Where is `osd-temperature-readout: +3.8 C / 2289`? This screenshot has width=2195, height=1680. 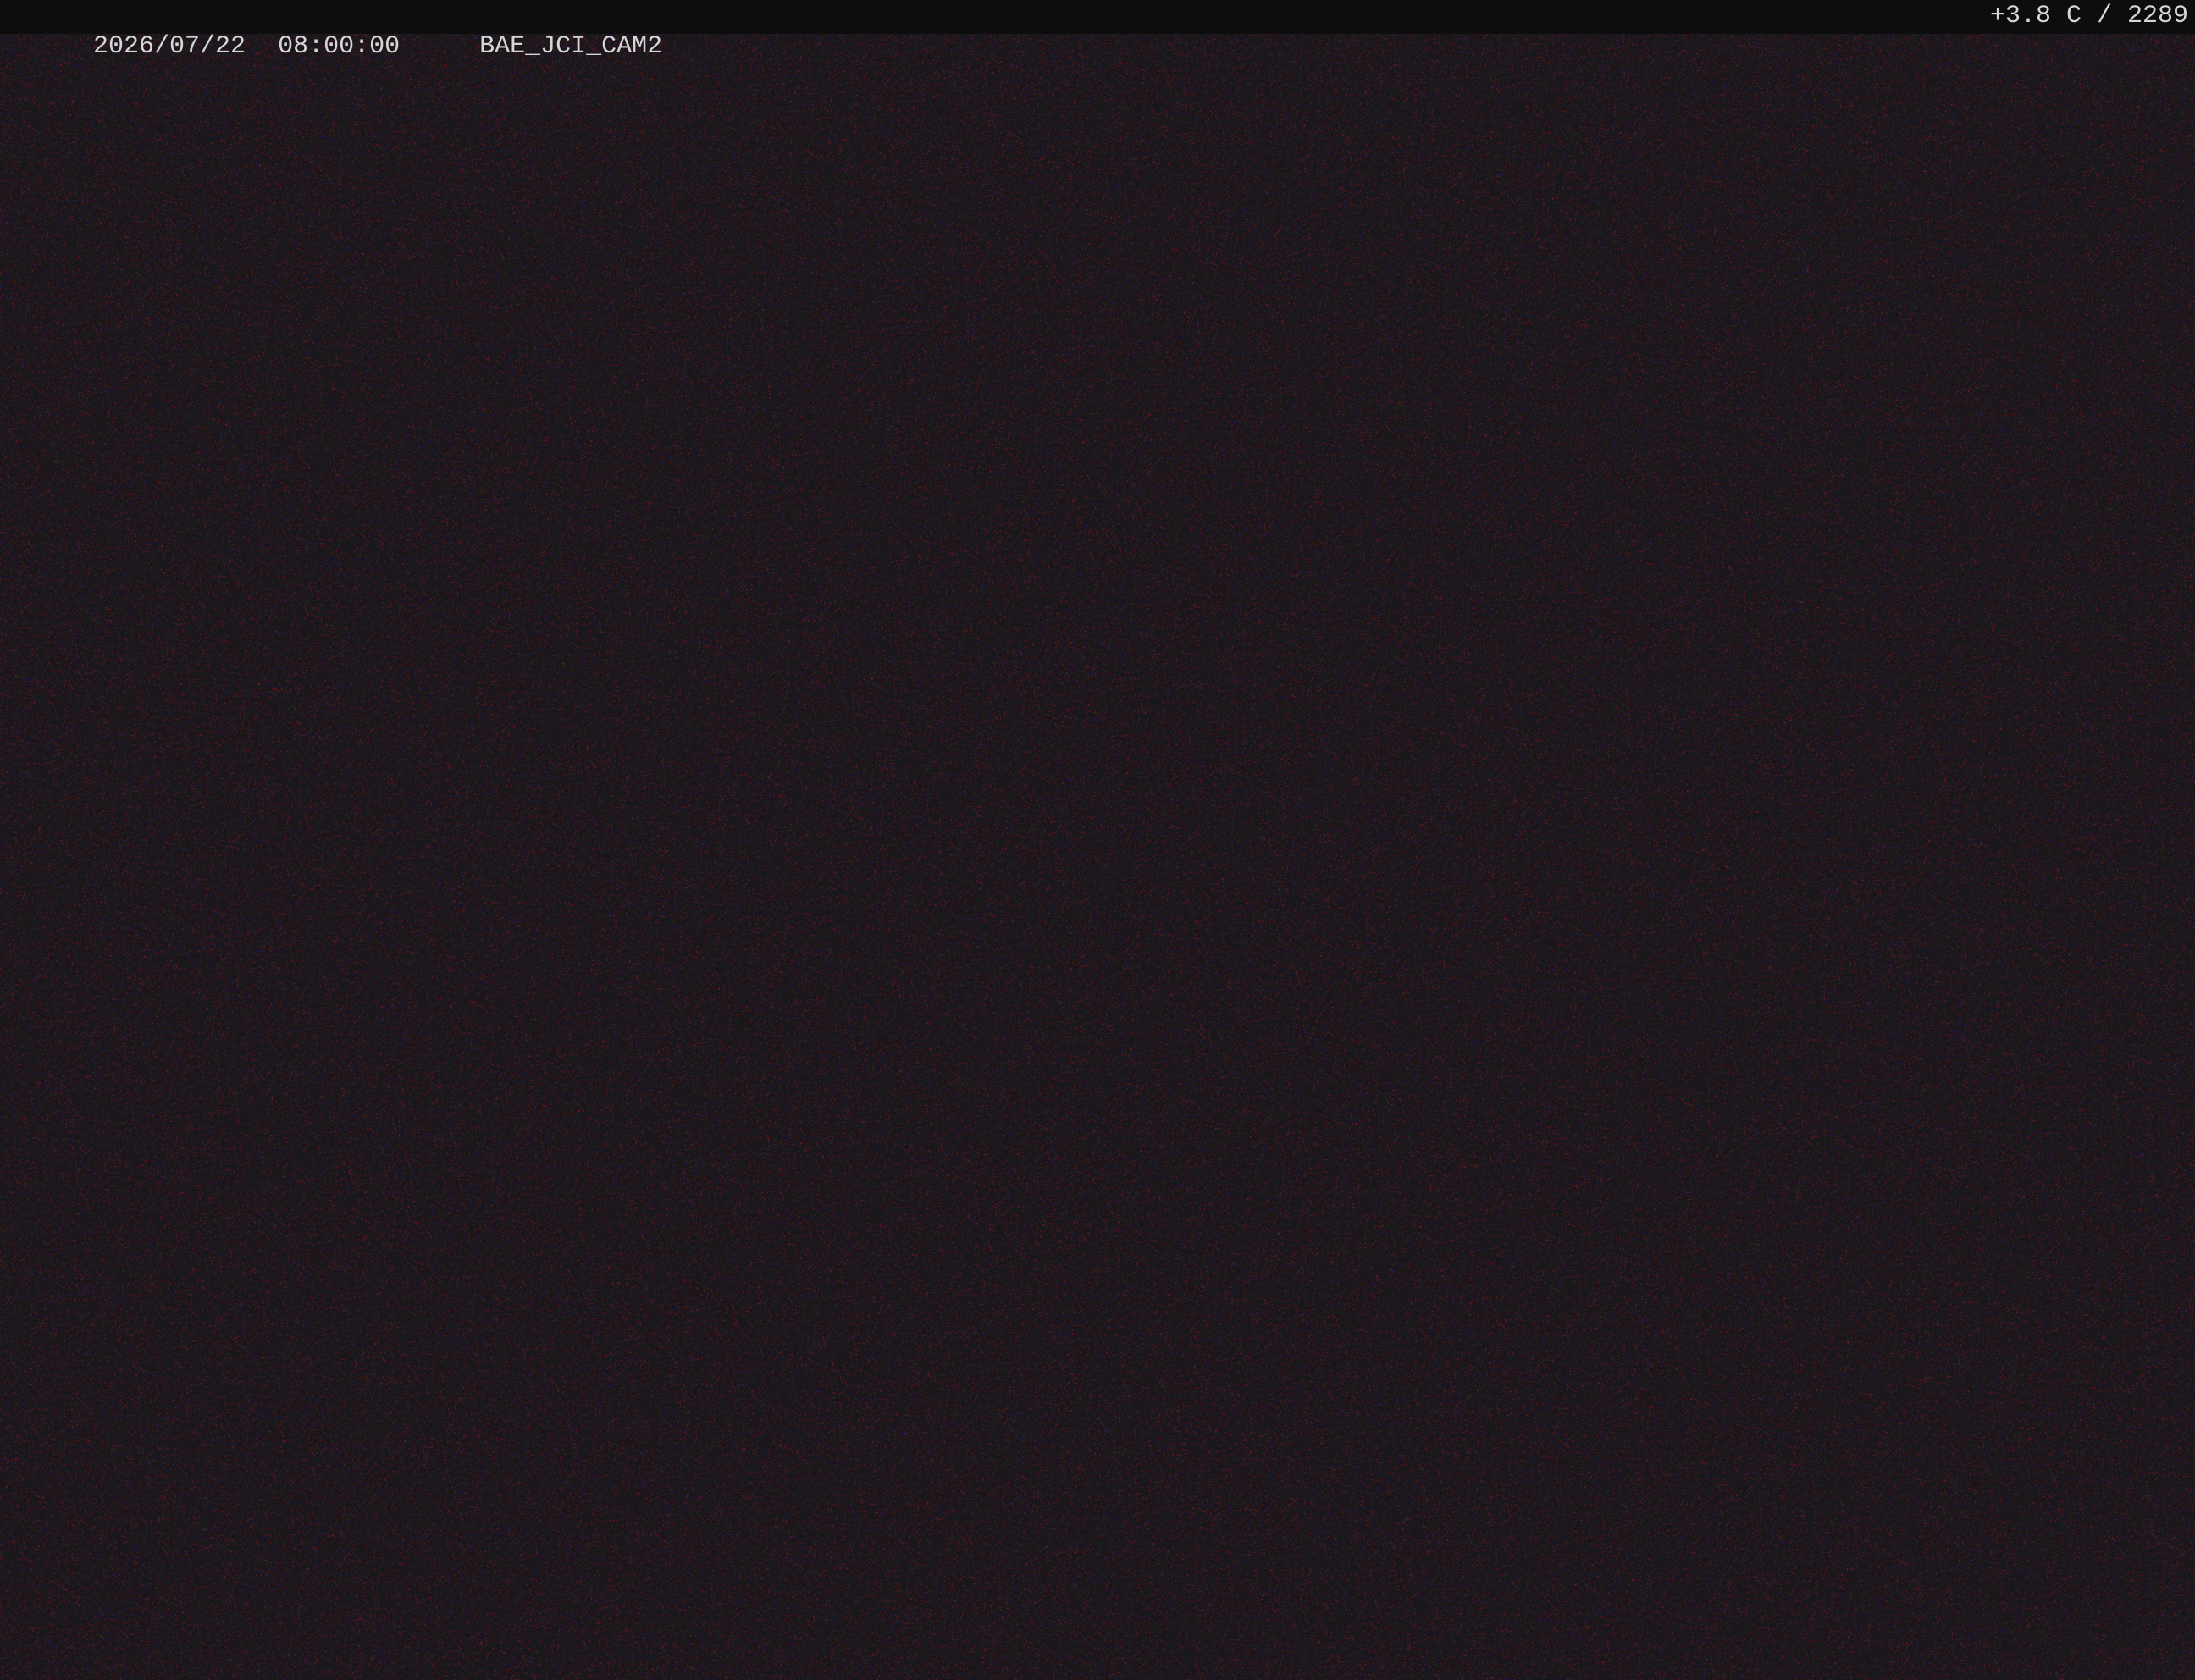 osd-temperature-readout: +3.8 C / 2289 is located at coordinates (2088, 16).